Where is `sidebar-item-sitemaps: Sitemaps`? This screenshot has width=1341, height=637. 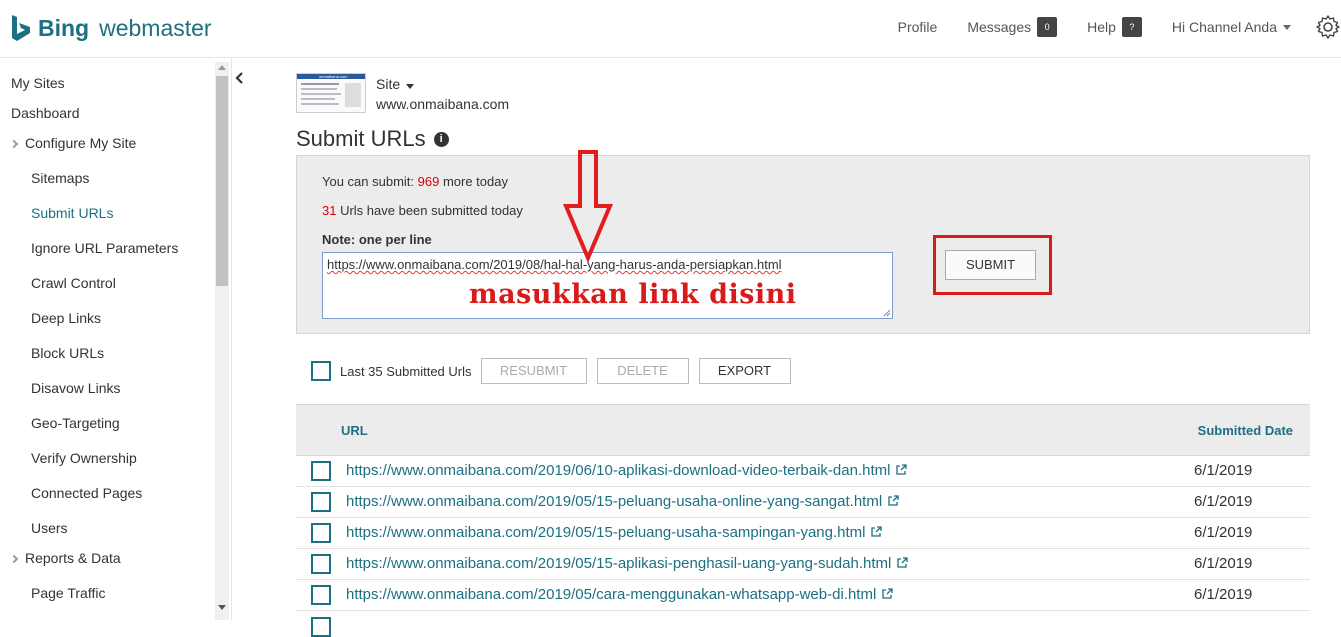 sidebar-item-sitemaps: Sitemaps is located at coordinates (60, 178).